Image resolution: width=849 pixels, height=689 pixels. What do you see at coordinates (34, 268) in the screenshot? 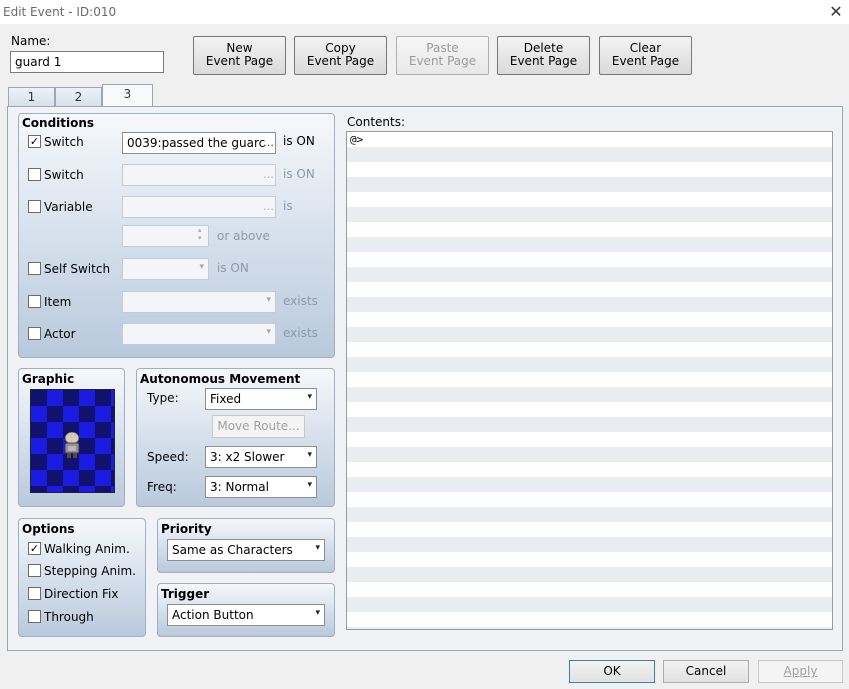
I see `self-switch-checkbox` at bounding box center [34, 268].